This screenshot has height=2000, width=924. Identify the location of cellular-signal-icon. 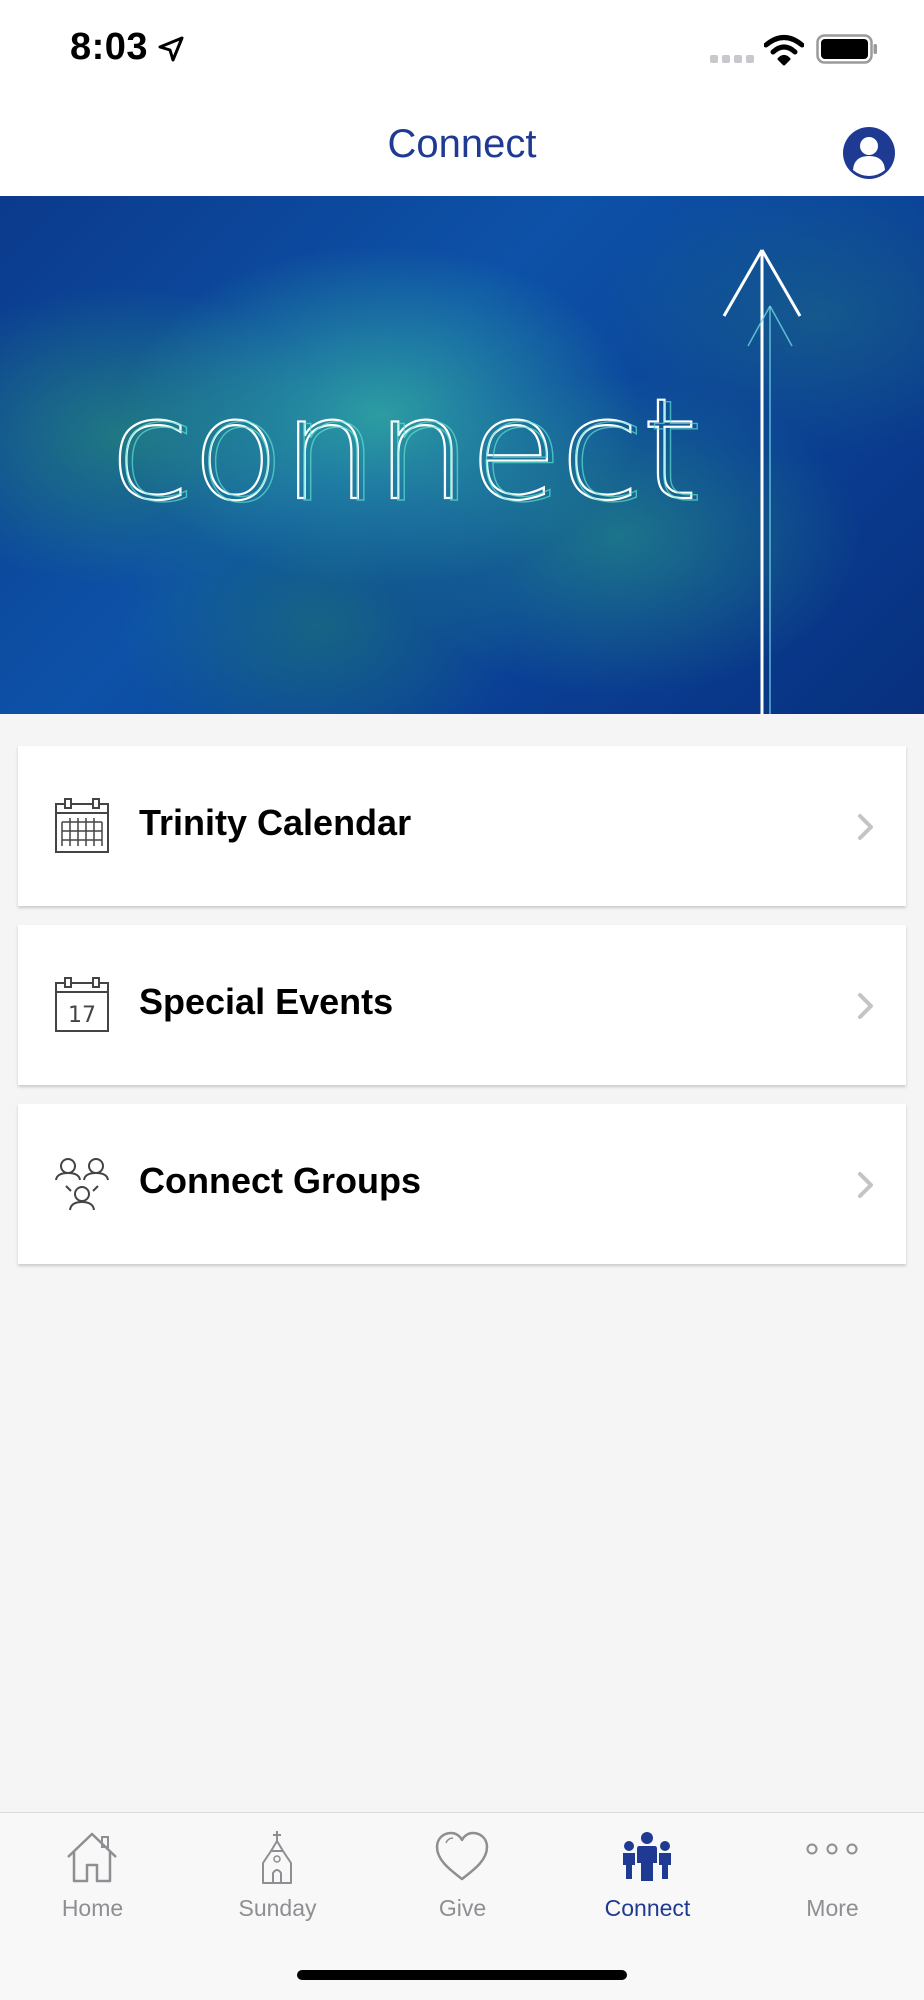
(732, 59).